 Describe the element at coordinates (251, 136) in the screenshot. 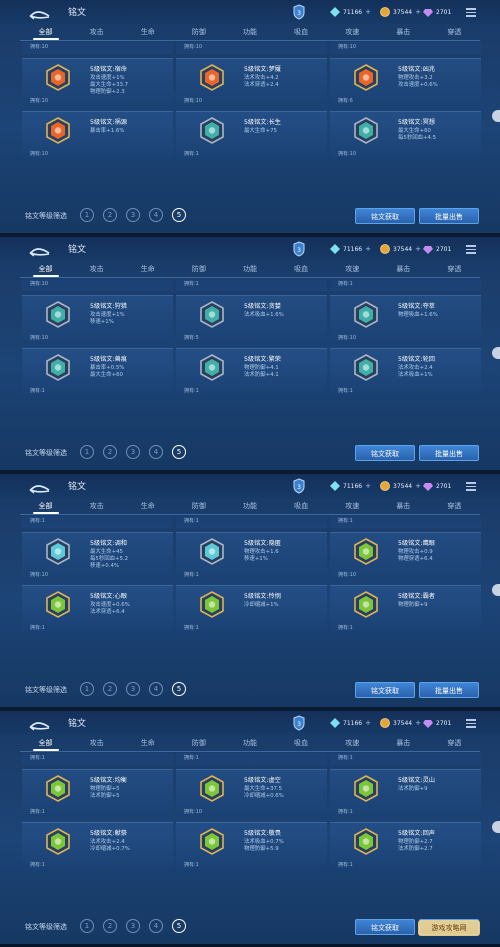

I see `inscription-card: 5级铭文:长生 最大生命+75 拥有:1` at that location.